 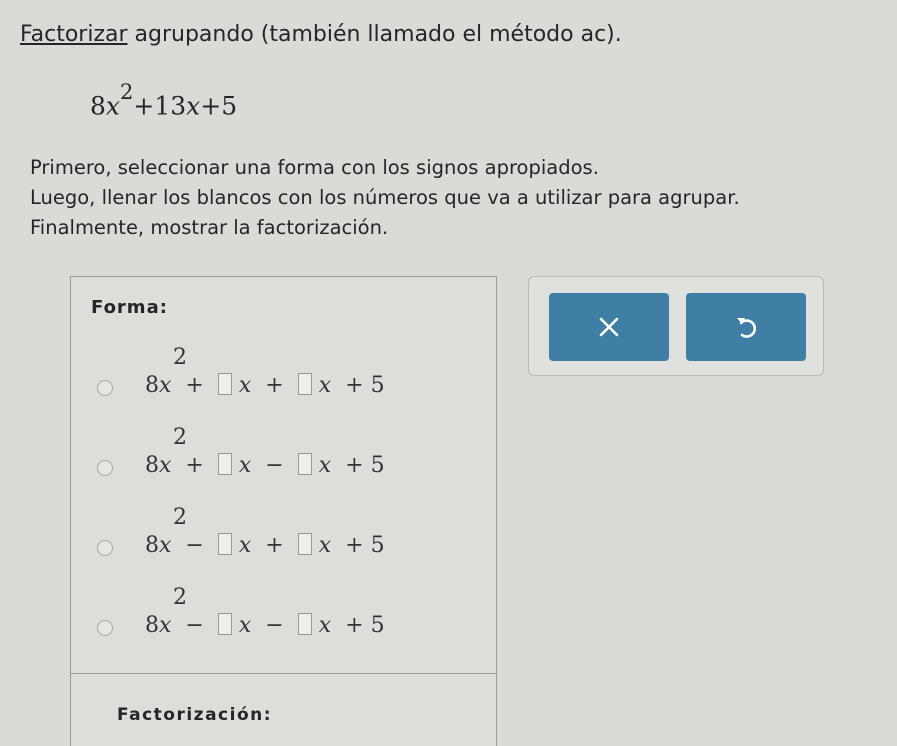 What do you see at coordinates (160, 106) in the screenshot?
I see `expr-term2: +13` at bounding box center [160, 106].